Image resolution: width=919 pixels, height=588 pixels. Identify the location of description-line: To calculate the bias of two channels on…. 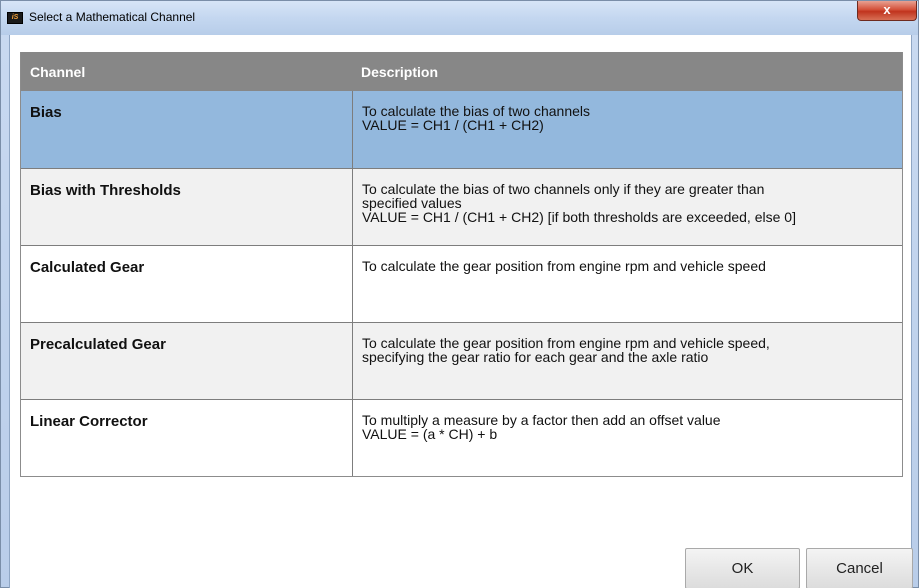
(563, 189).